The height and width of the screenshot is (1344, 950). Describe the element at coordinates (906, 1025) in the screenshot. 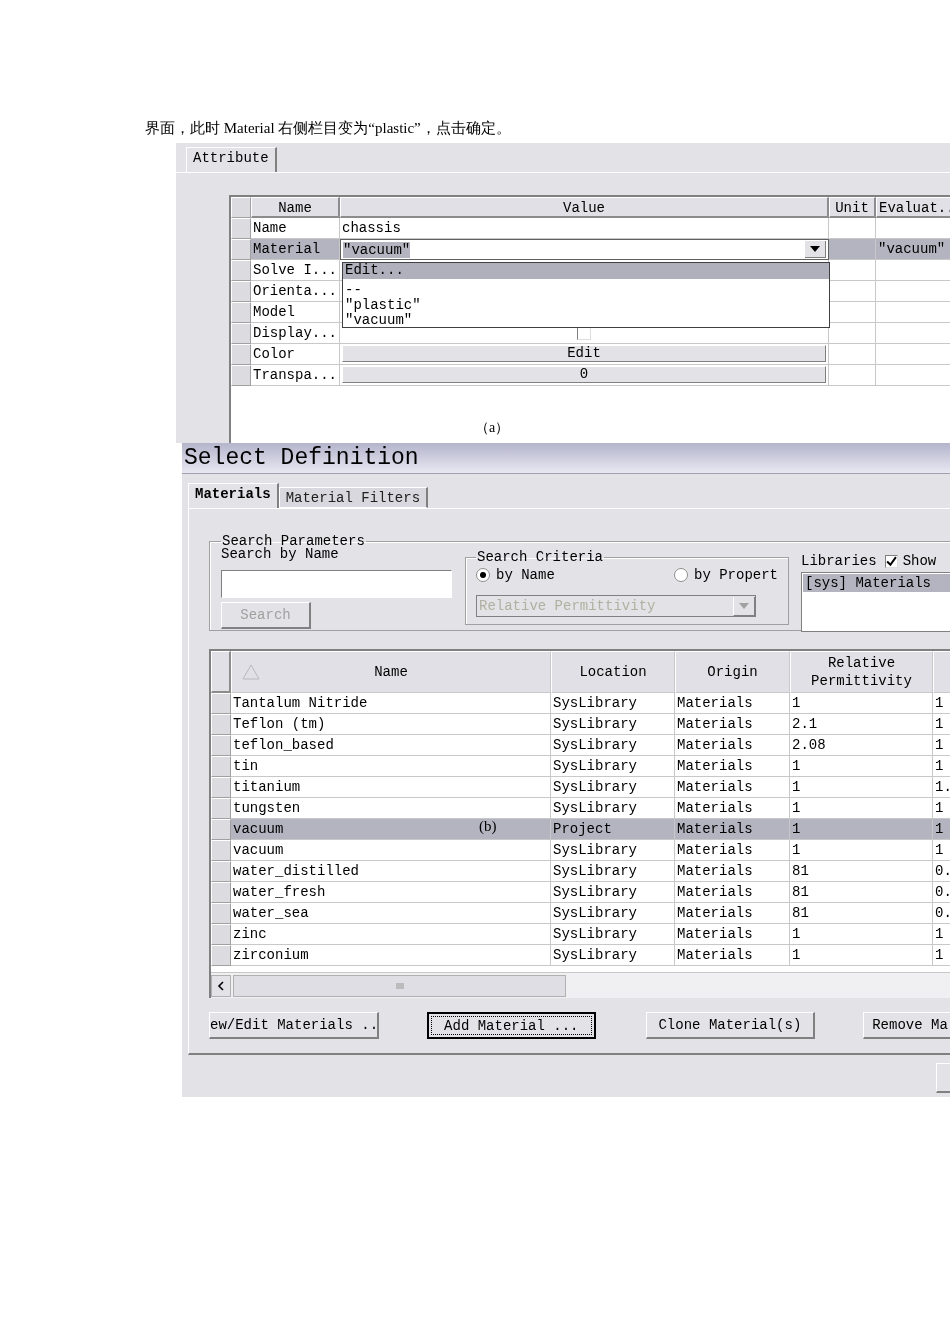

I see `action-button: Remove Ma` at that location.